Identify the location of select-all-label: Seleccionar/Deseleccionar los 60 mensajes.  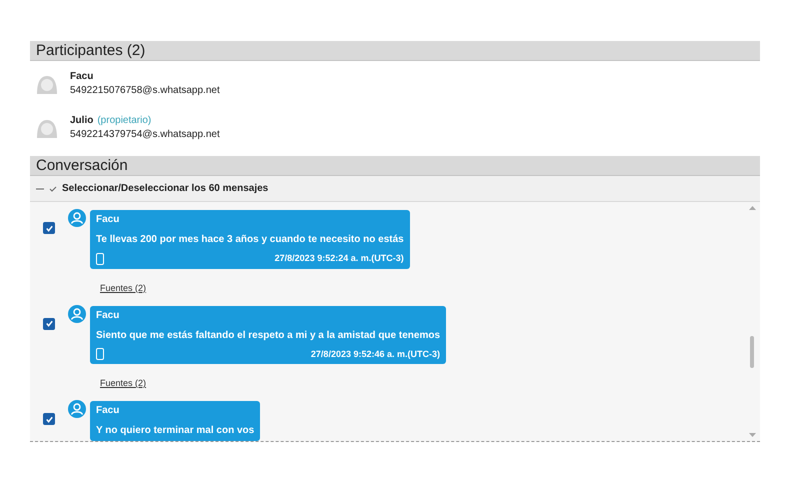
(165, 188).